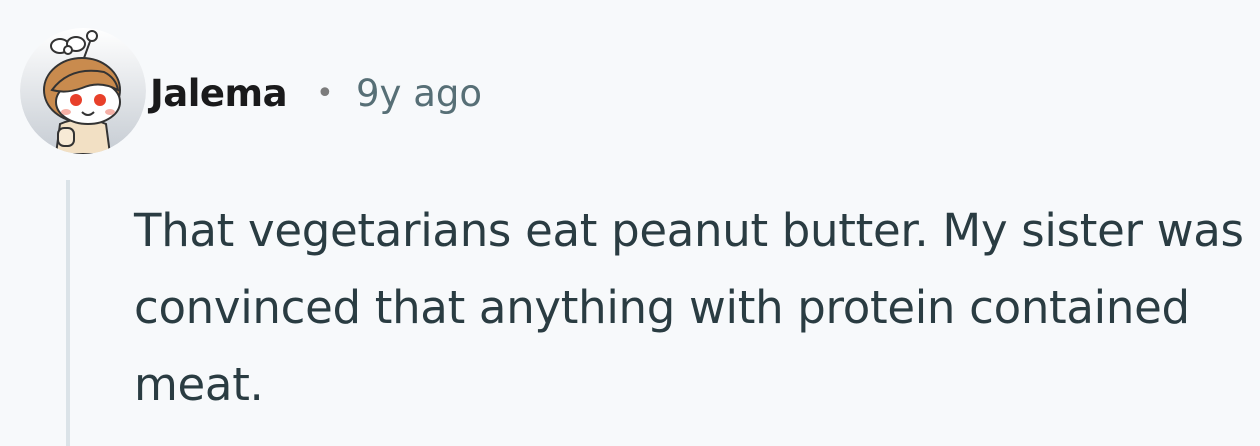 The width and height of the screenshot is (1260, 446). What do you see at coordinates (219, 93) in the screenshot?
I see `author-username: Jalema` at bounding box center [219, 93].